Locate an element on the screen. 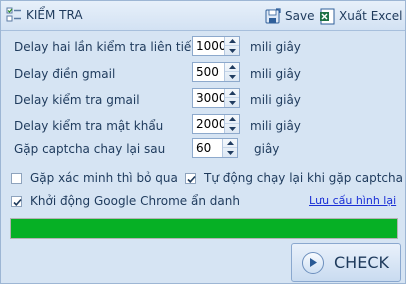  incognito-chrome-checkbox: Khởi động Google Chrome ẩn danh is located at coordinates (125, 201).